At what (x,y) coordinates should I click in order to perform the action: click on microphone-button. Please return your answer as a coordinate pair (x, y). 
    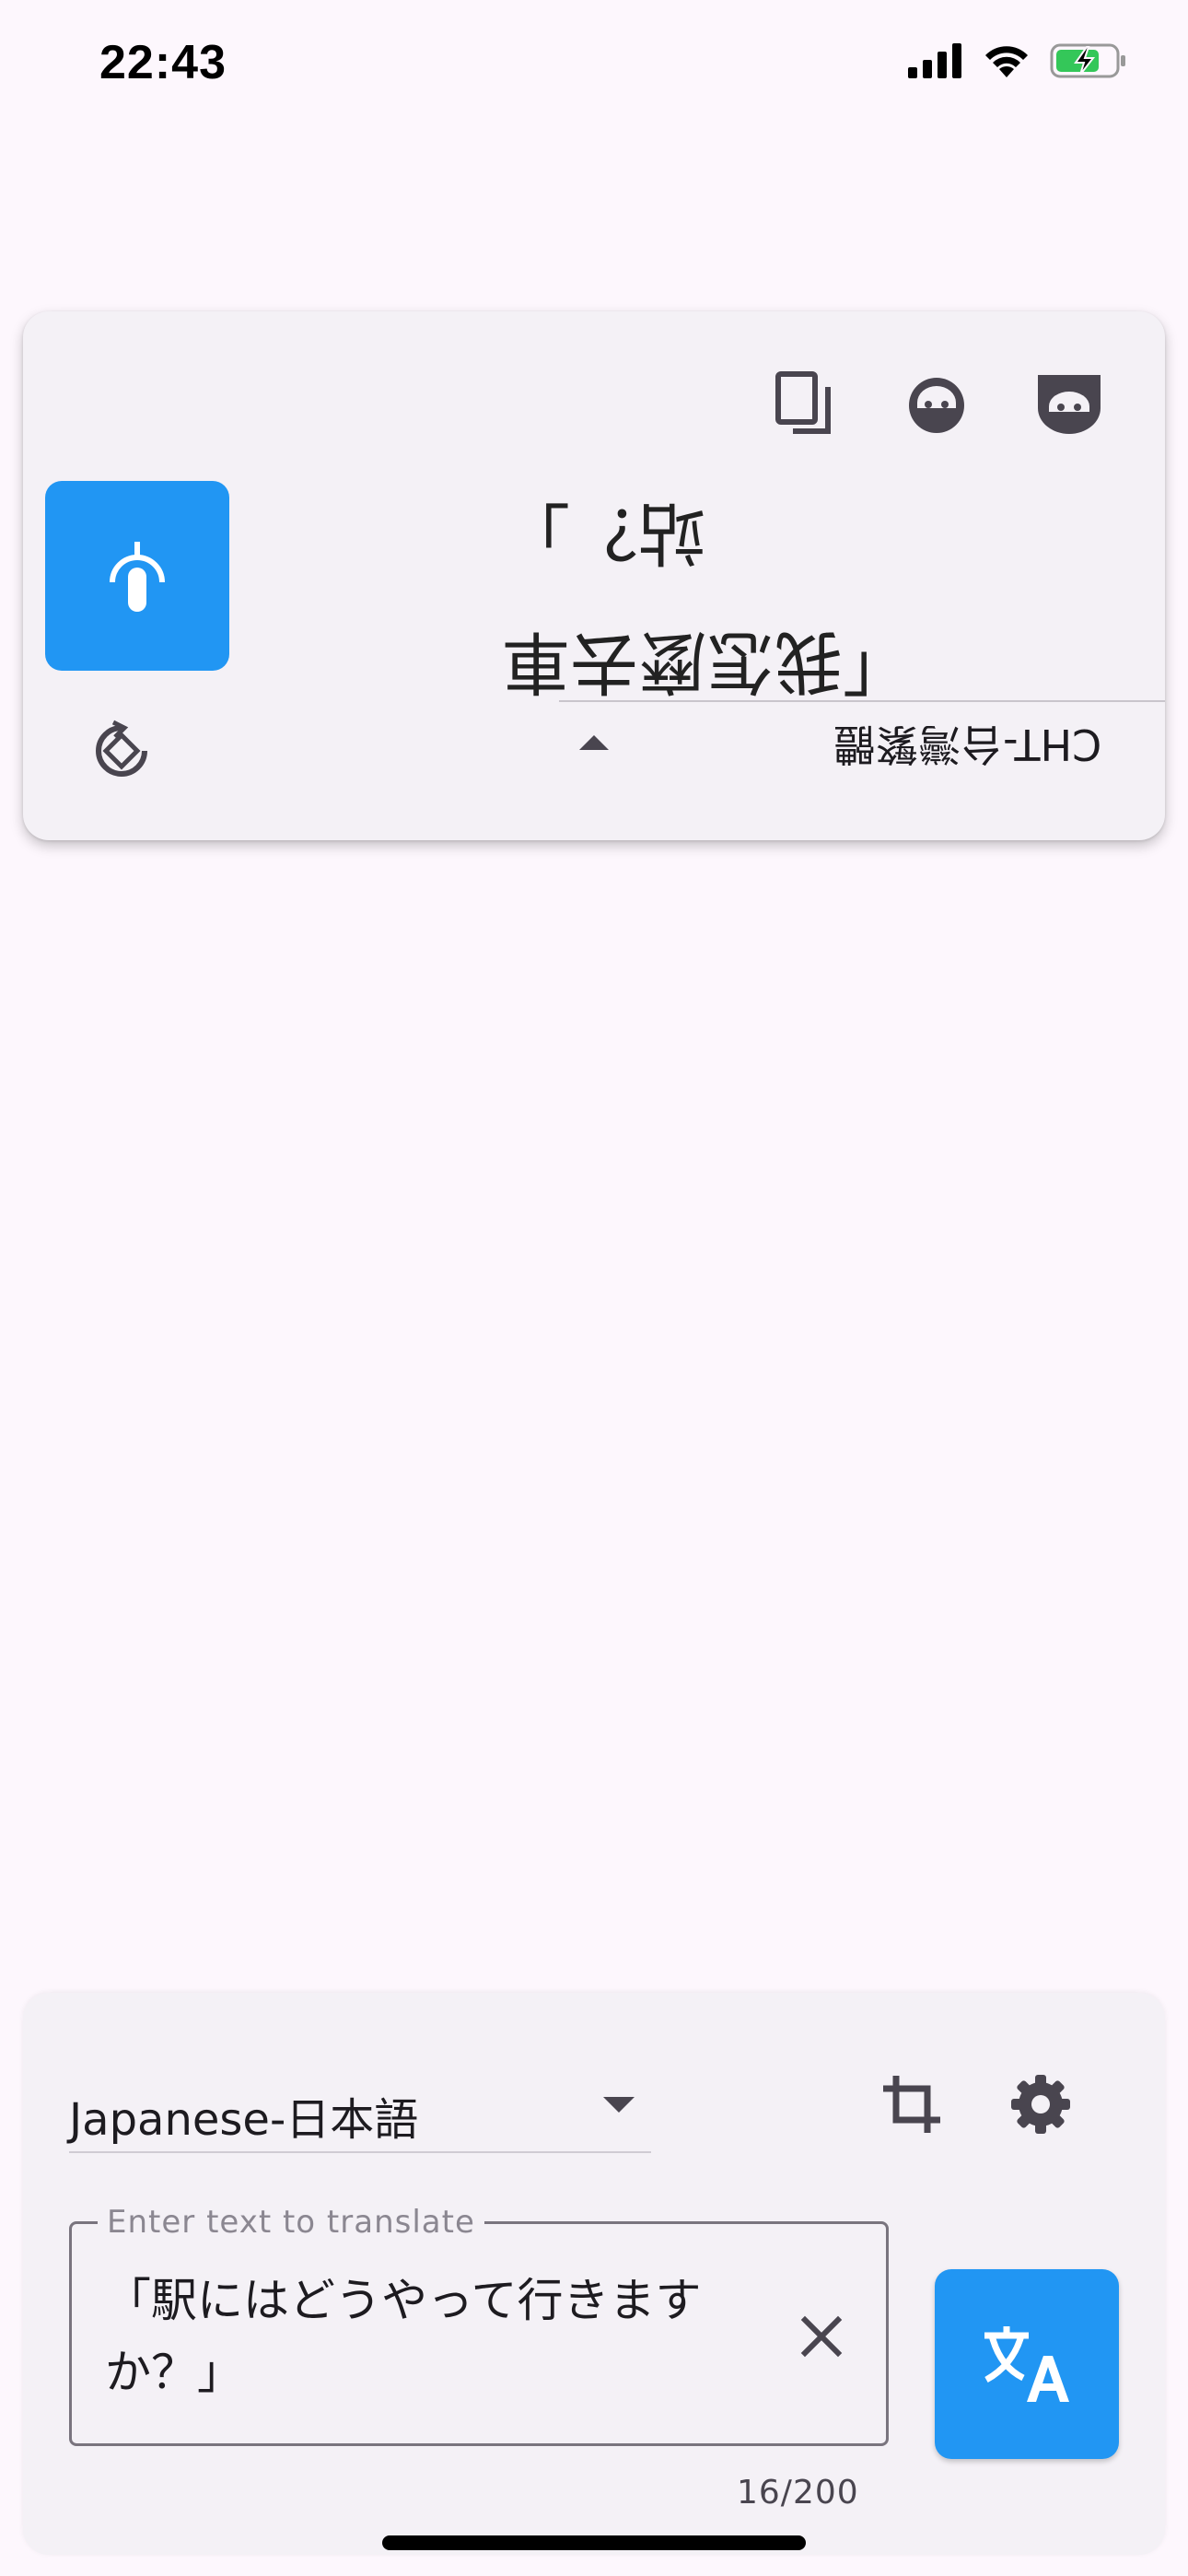
    Looking at the image, I should click on (137, 576).